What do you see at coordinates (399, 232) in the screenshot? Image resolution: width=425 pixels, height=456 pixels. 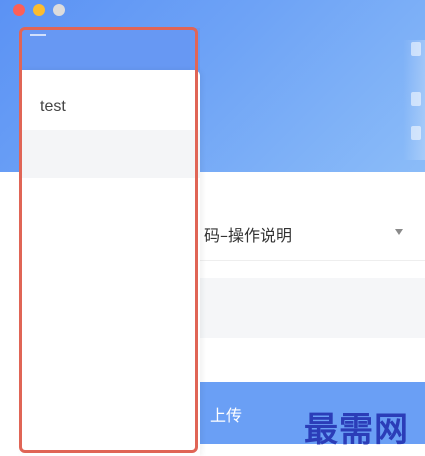 I see `caret-down-icon` at bounding box center [399, 232].